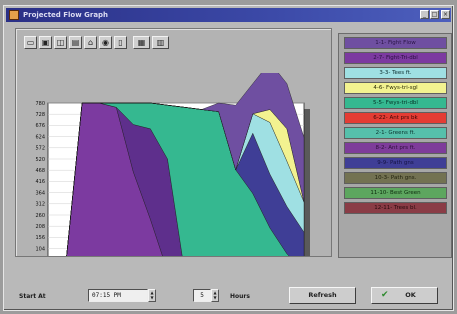 Image resolution: width=457 pixels, height=314 pixels. What do you see at coordinates (395, 88) in the screenshot?
I see `legend-item: 4-6- Fwys-tri-sgl` at bounding box center [395, 88].